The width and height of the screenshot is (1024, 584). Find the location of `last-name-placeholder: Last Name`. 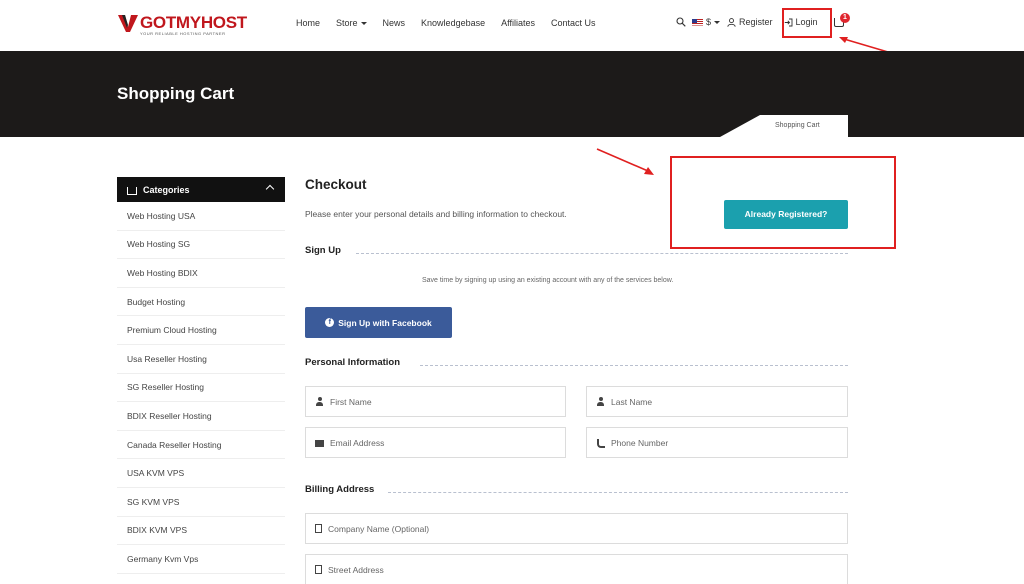

last-name-placeholder: Last Name is located at coordinates (632, 401).